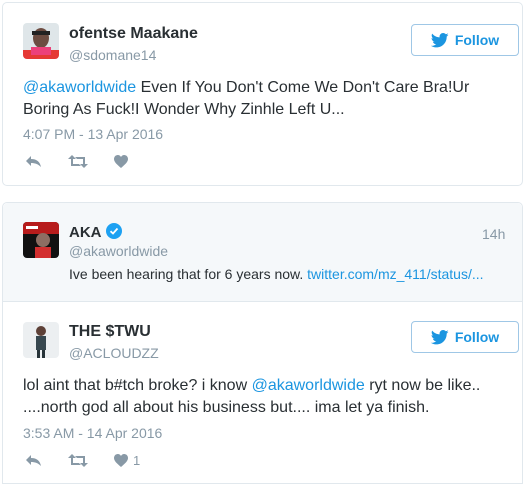 The width and height of the screenshot is (525, 486). Describe the element at coordinates (133, 34) in the screenshot. I see `author-name: ofentse Maakane` at that location.